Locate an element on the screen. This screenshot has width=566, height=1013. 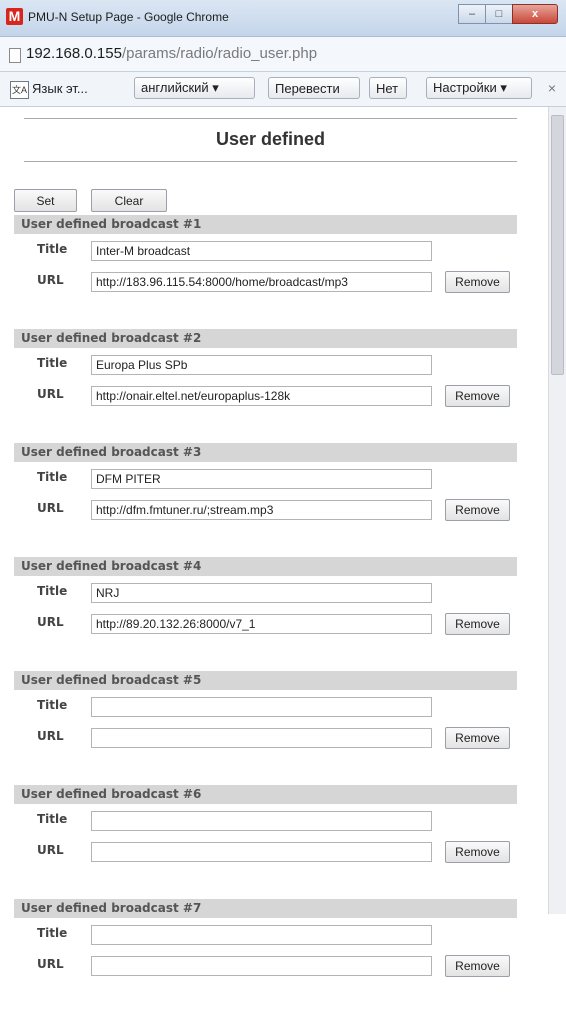
page-title: User defined is located at coordinates (270, 139).